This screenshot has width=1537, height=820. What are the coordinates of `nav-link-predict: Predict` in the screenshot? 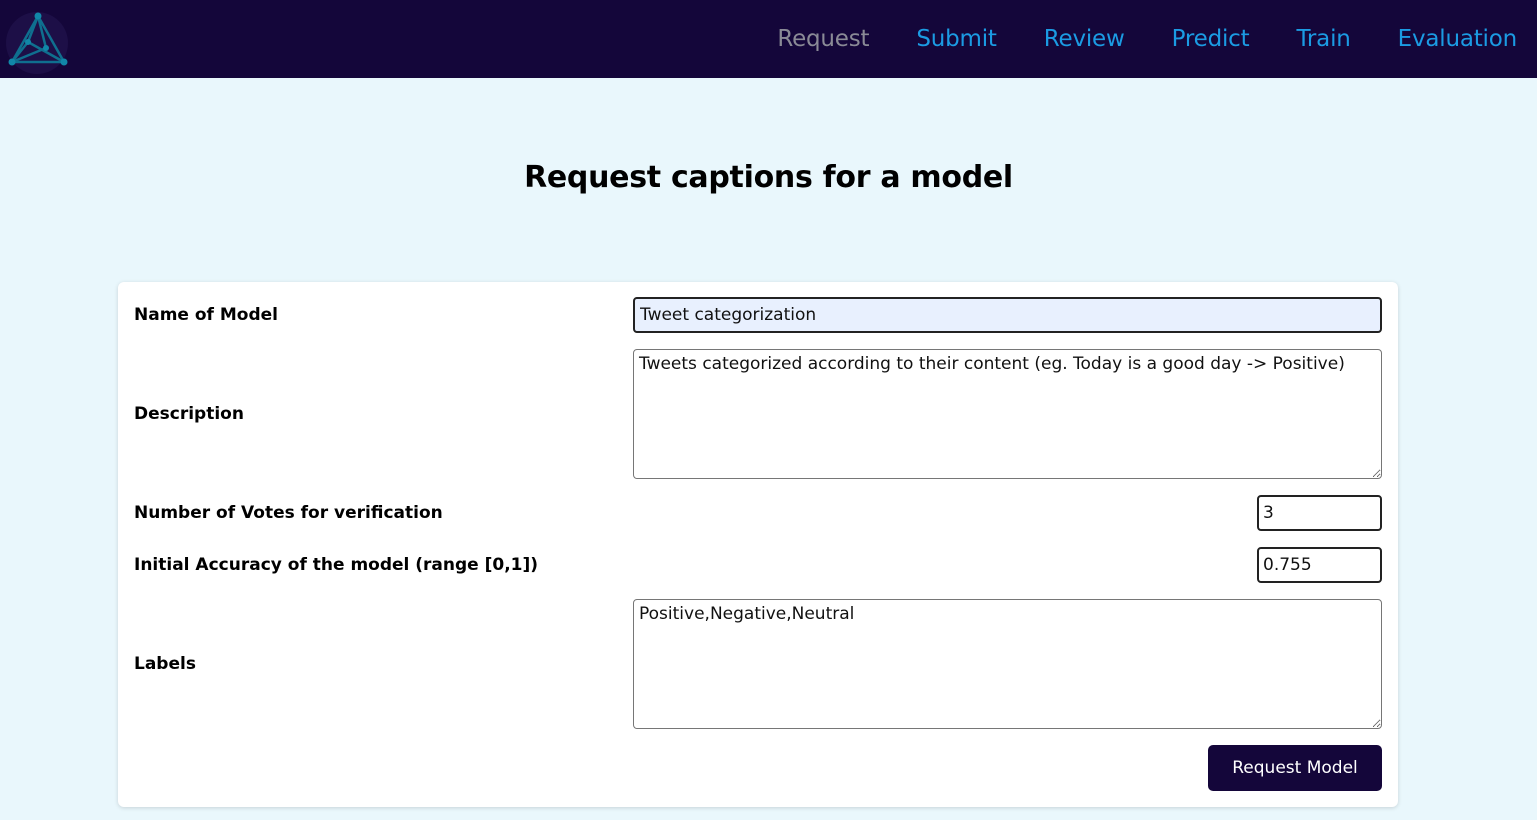 It's located at (1211, 39).